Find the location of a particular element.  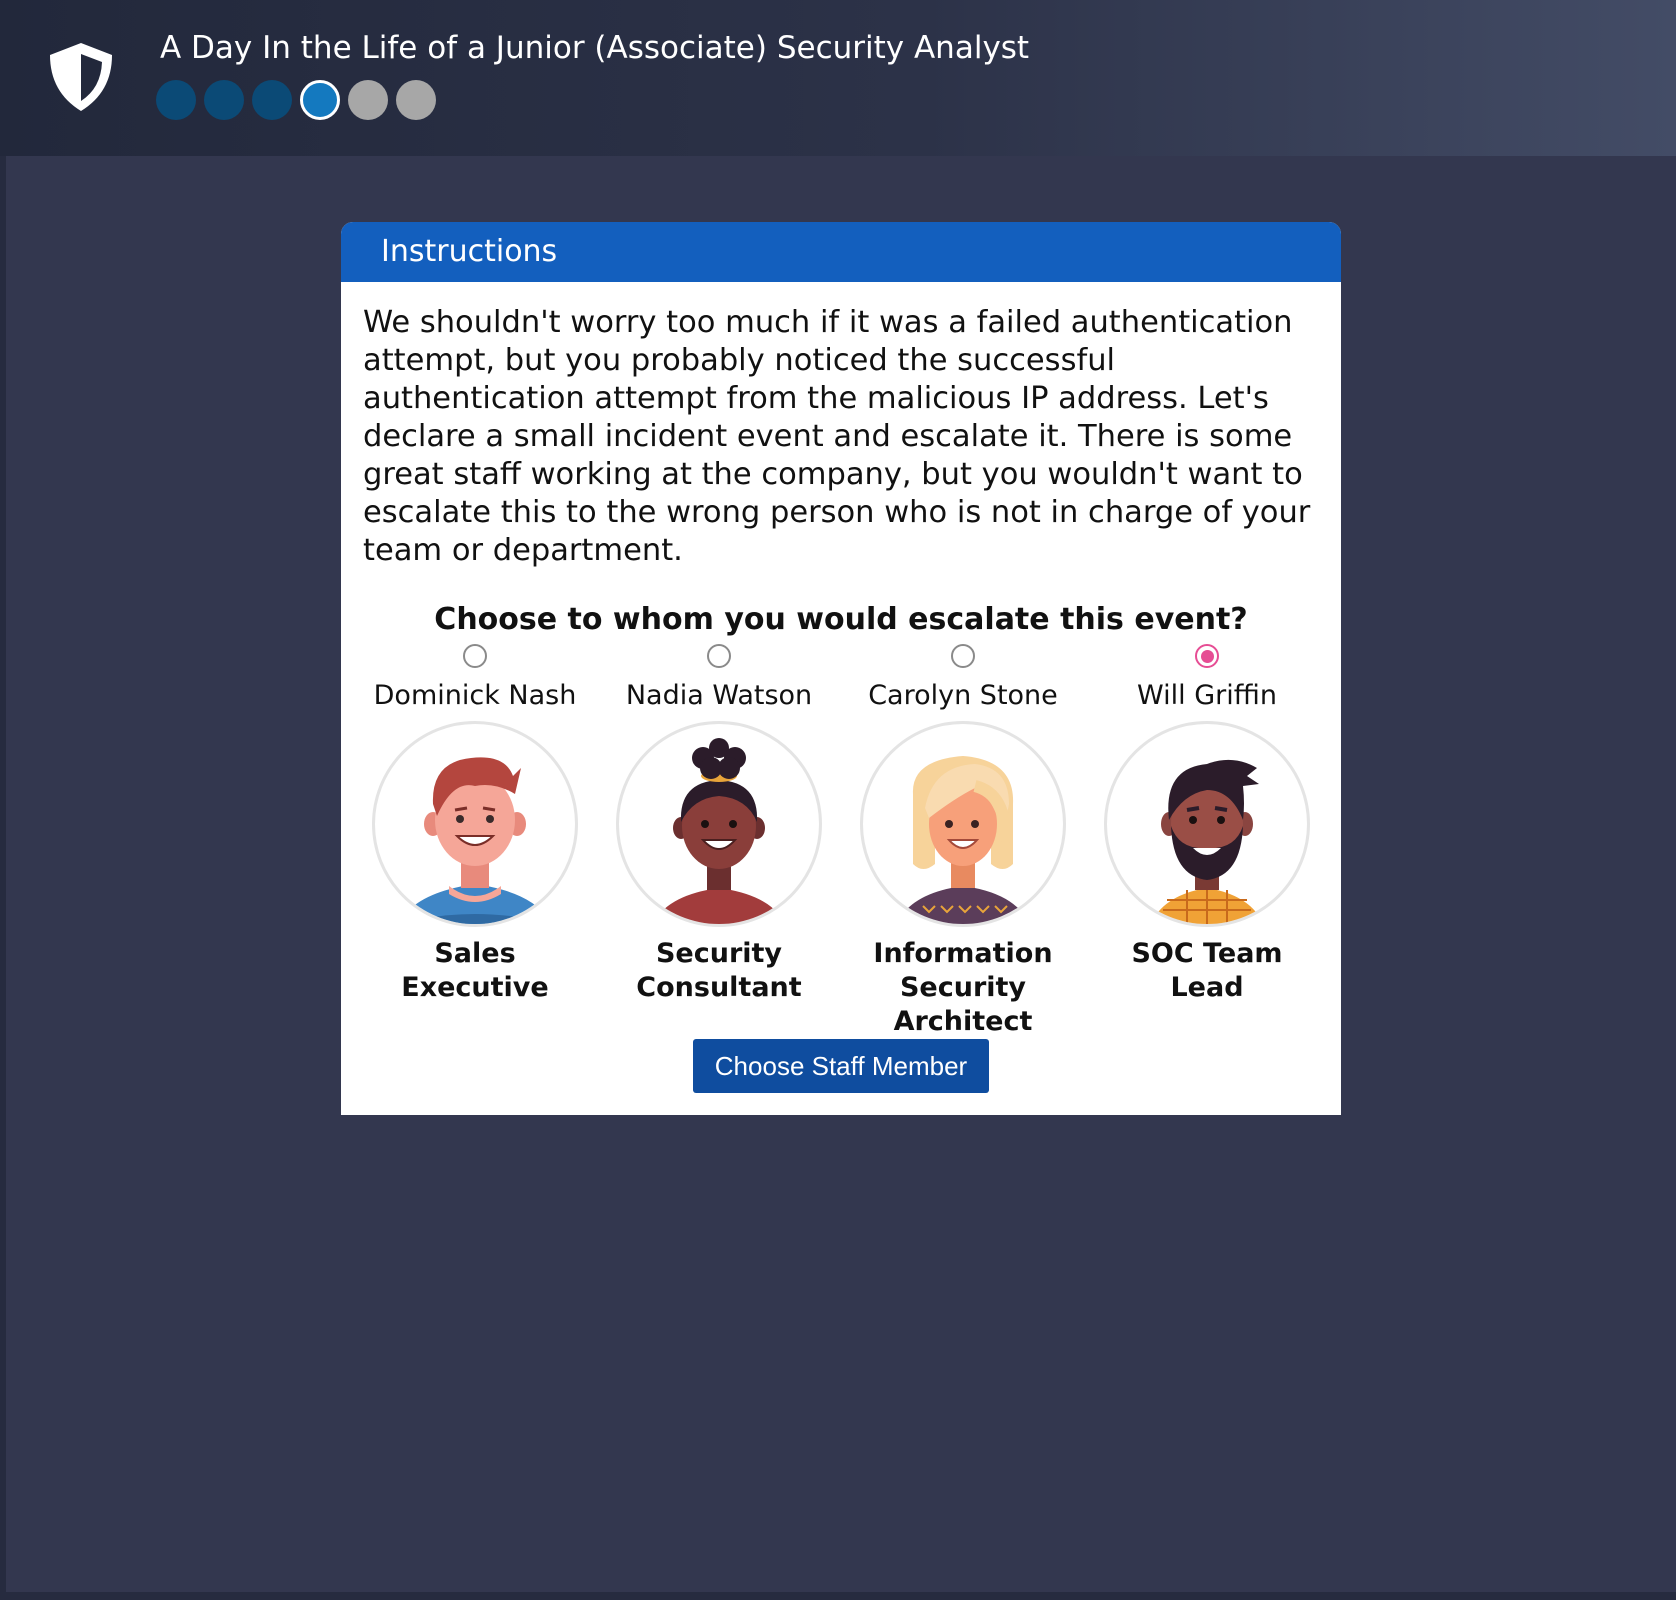

staff-role: Information Security Architect is located at coordinates (963, 987).